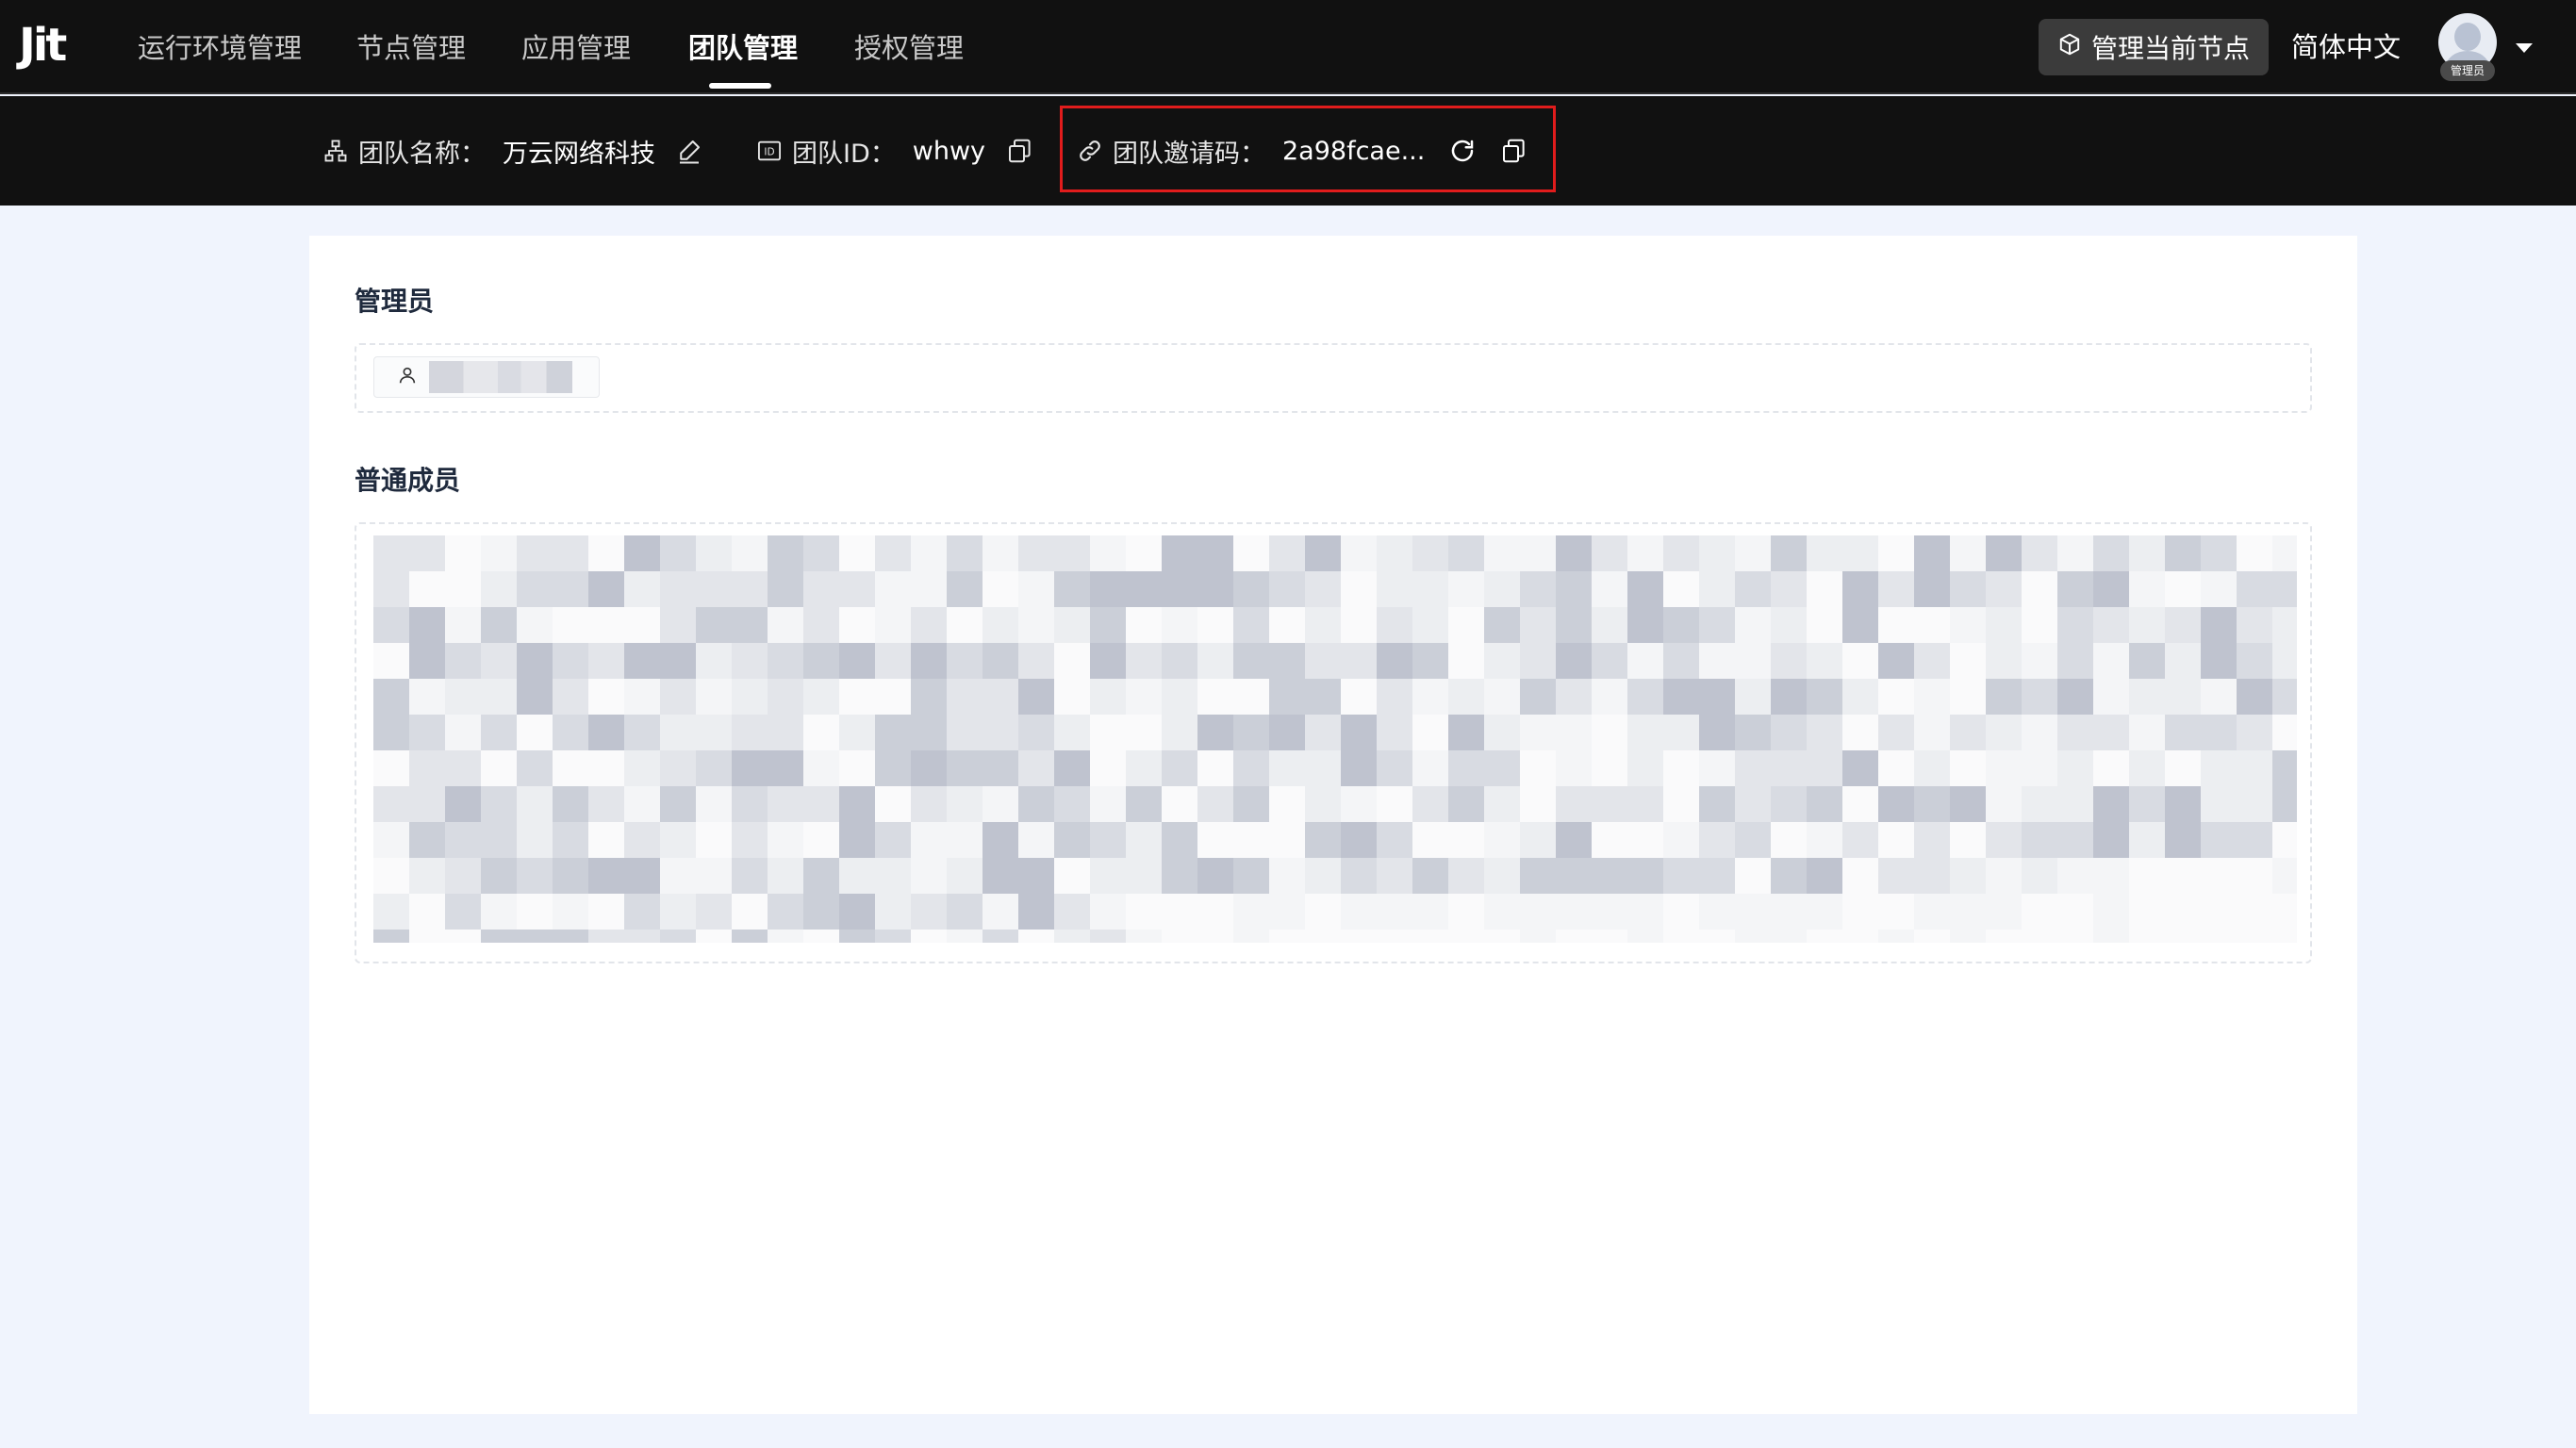  Describe the element at coordinates (220, 48) in the screenshot. I see `nav-item-runtime-env: 运行环境管理` at that location.